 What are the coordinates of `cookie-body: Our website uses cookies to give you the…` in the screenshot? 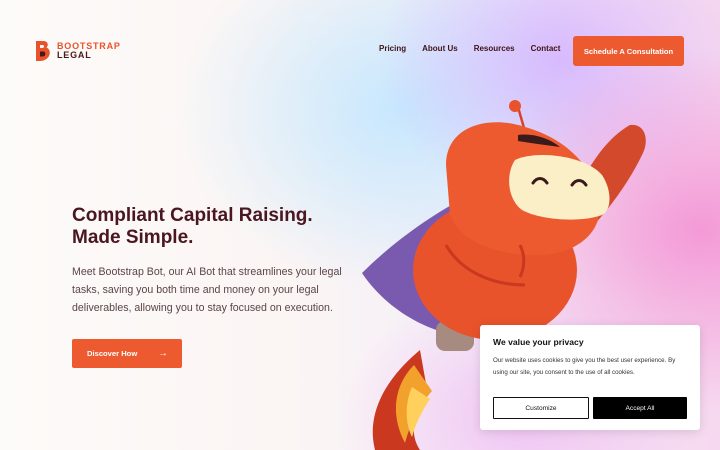 It's located at (584, 367).